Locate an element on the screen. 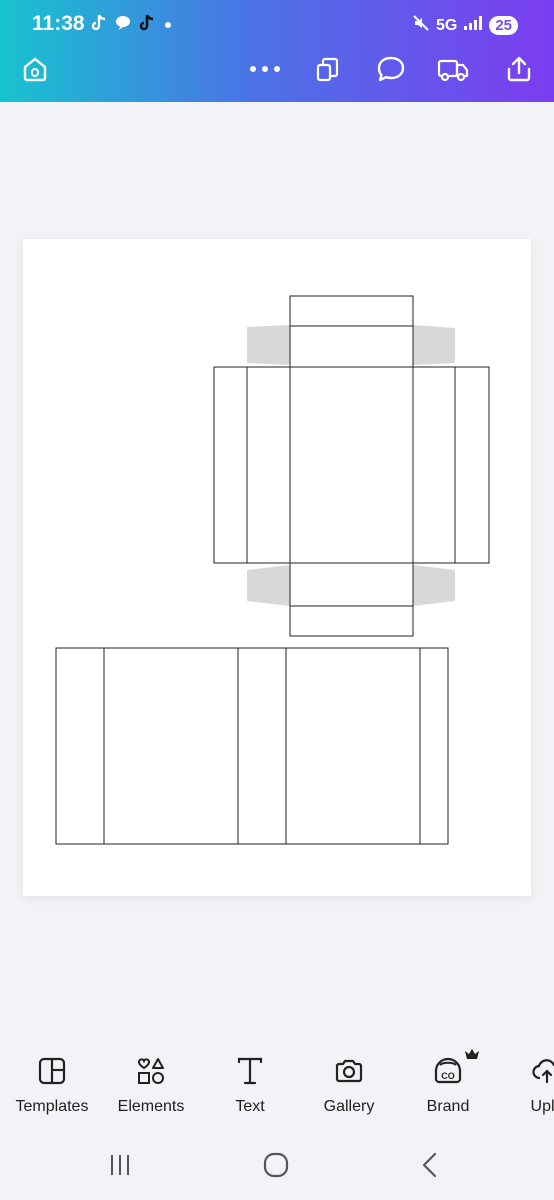 Image resolution: width=554 pixels, height=1200 pixels. delivery-truck-icon is located at coordinates (453, 70).